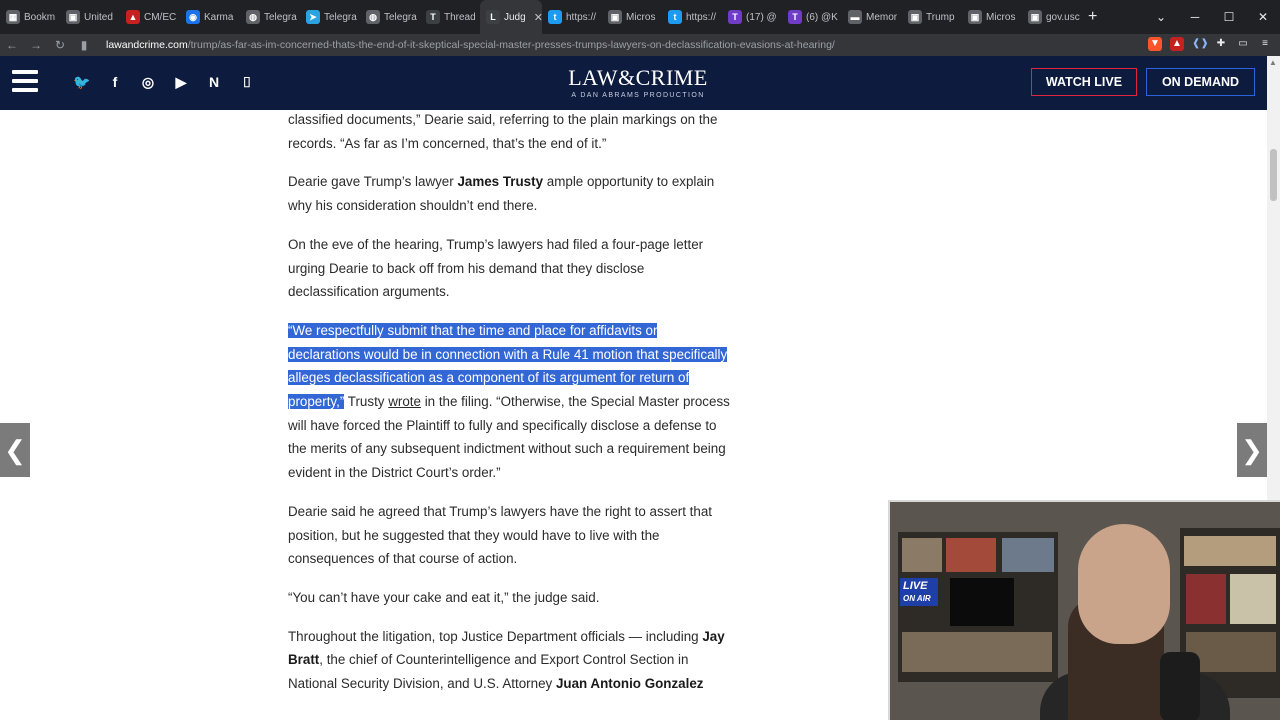  What do you see at coordinates (493, 17) in the screenshot?
I see `tab-favicon-icon: L` at bounding box center [493, 17].